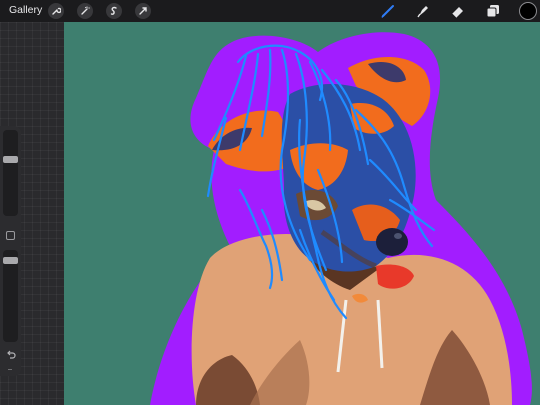 The width and height of the screenshot is (540, 405). I want to click on sidebar, so click(32, 213).